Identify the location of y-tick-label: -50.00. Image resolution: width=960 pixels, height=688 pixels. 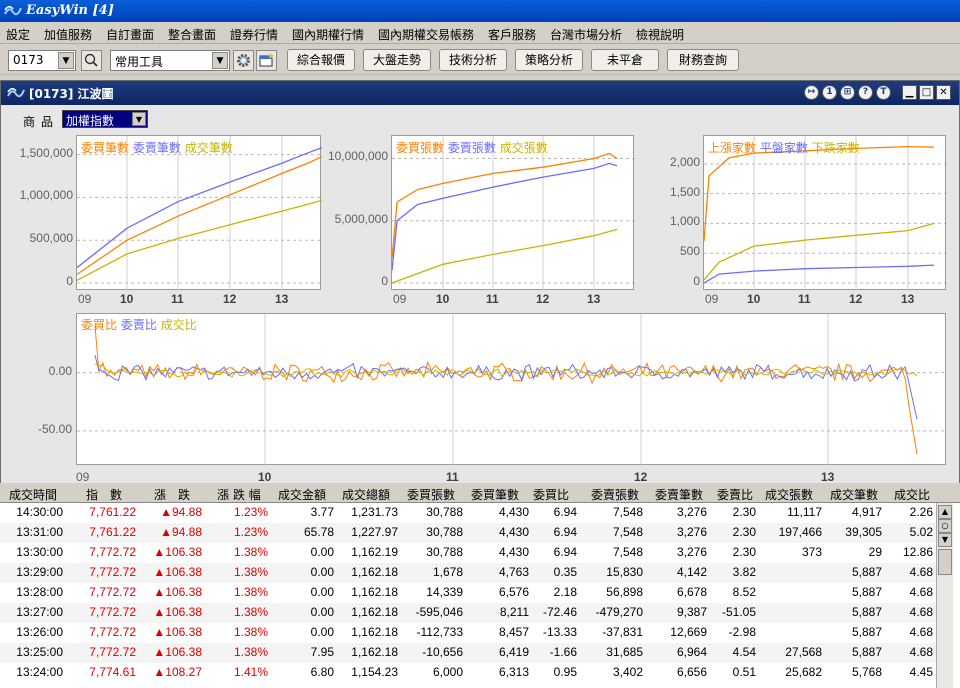
(54, 428).